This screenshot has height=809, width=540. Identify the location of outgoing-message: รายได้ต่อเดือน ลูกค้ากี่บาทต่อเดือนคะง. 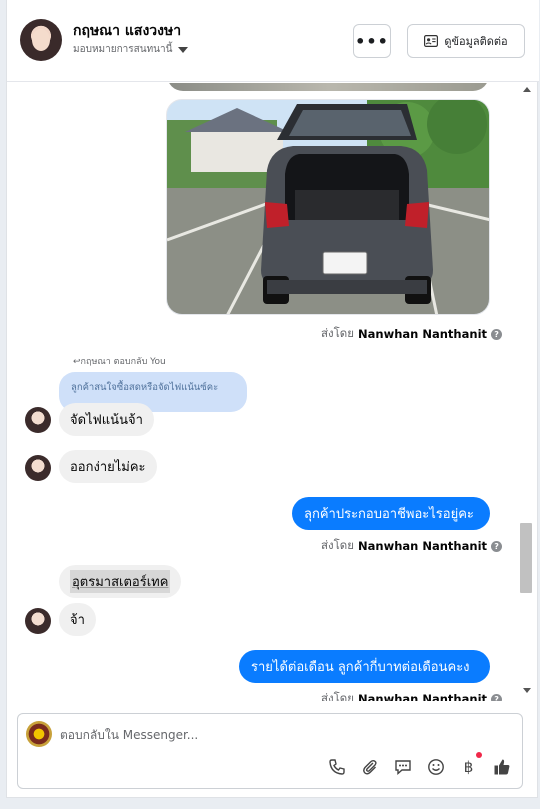
(364, 666).